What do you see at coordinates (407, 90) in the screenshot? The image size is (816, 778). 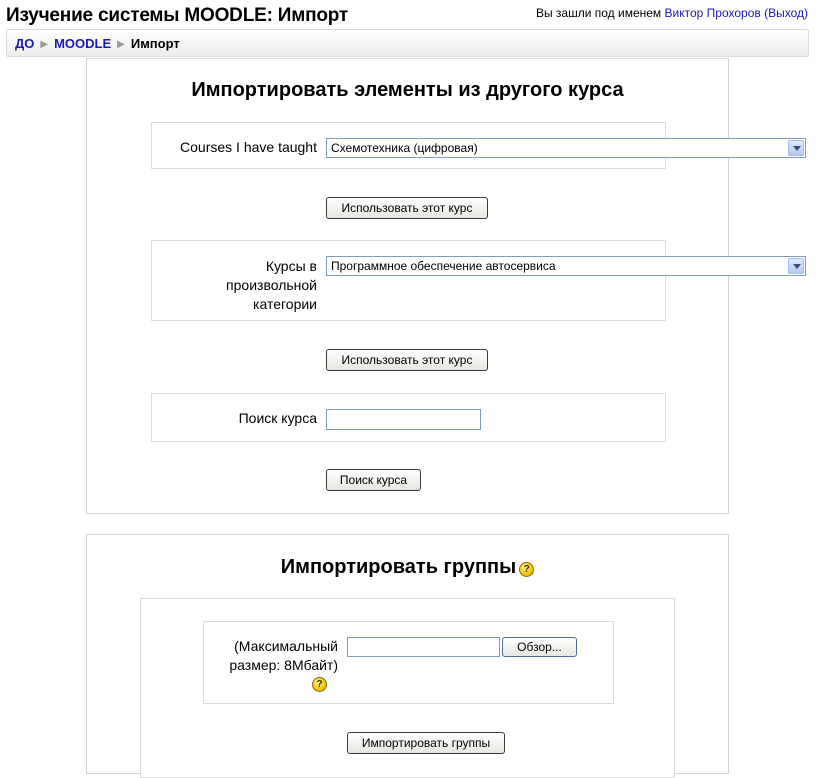 I see `import-elements-heading: Импортировать элементы из другого курса` at bounding box center [407, 90].